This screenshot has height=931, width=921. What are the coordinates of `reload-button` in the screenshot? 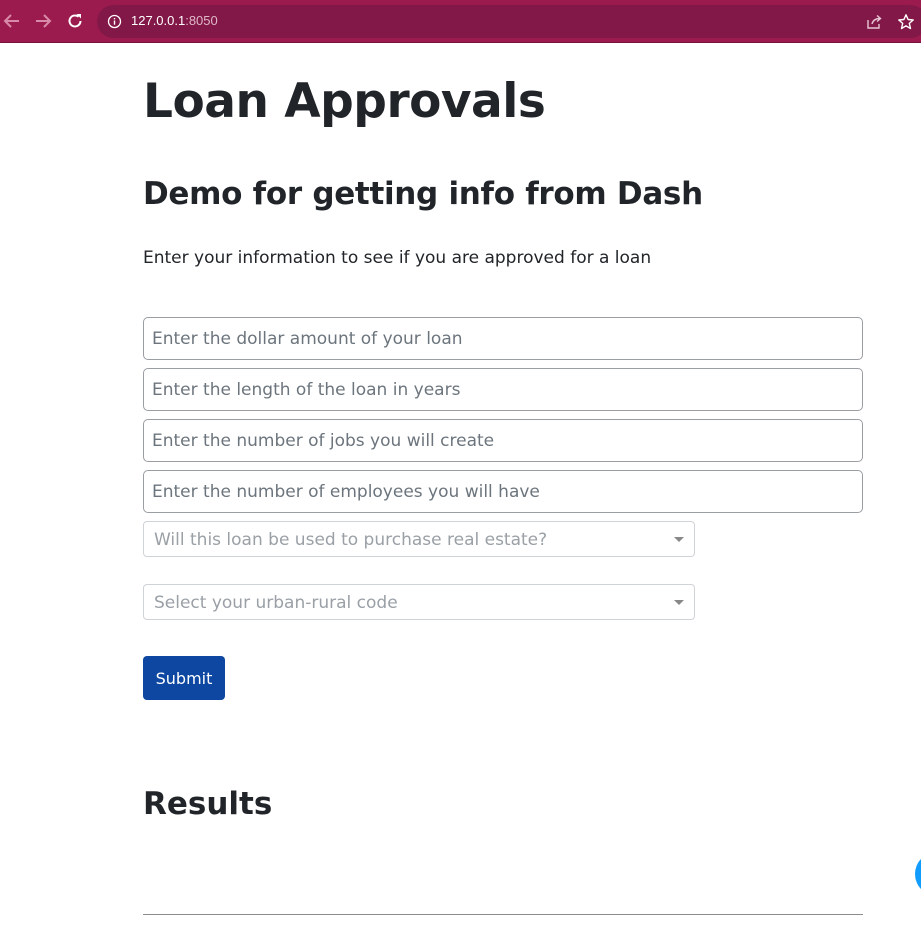 It's located at (75, 21).